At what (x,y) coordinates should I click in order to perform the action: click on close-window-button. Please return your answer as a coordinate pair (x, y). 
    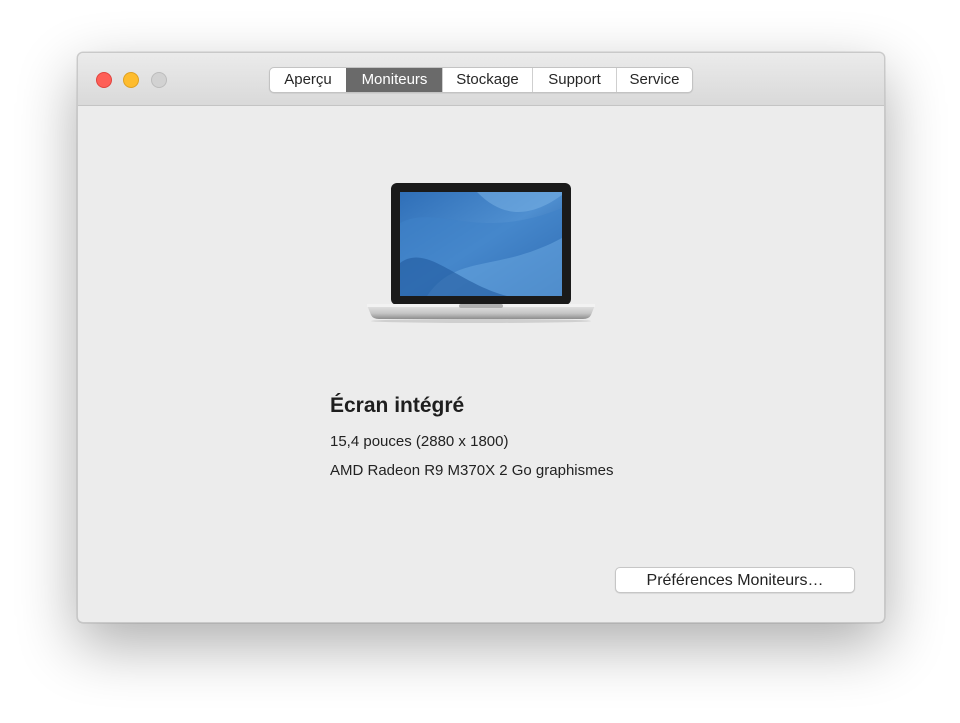
    Looking at the image, I should click on (104, 80).